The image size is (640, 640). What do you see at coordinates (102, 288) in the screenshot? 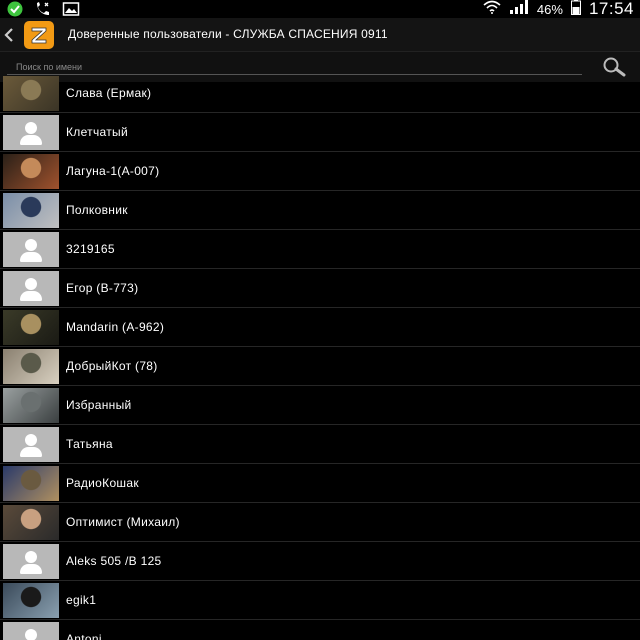
I see `contact-name: Егор (В-773)` at bounding box center [102, 288].